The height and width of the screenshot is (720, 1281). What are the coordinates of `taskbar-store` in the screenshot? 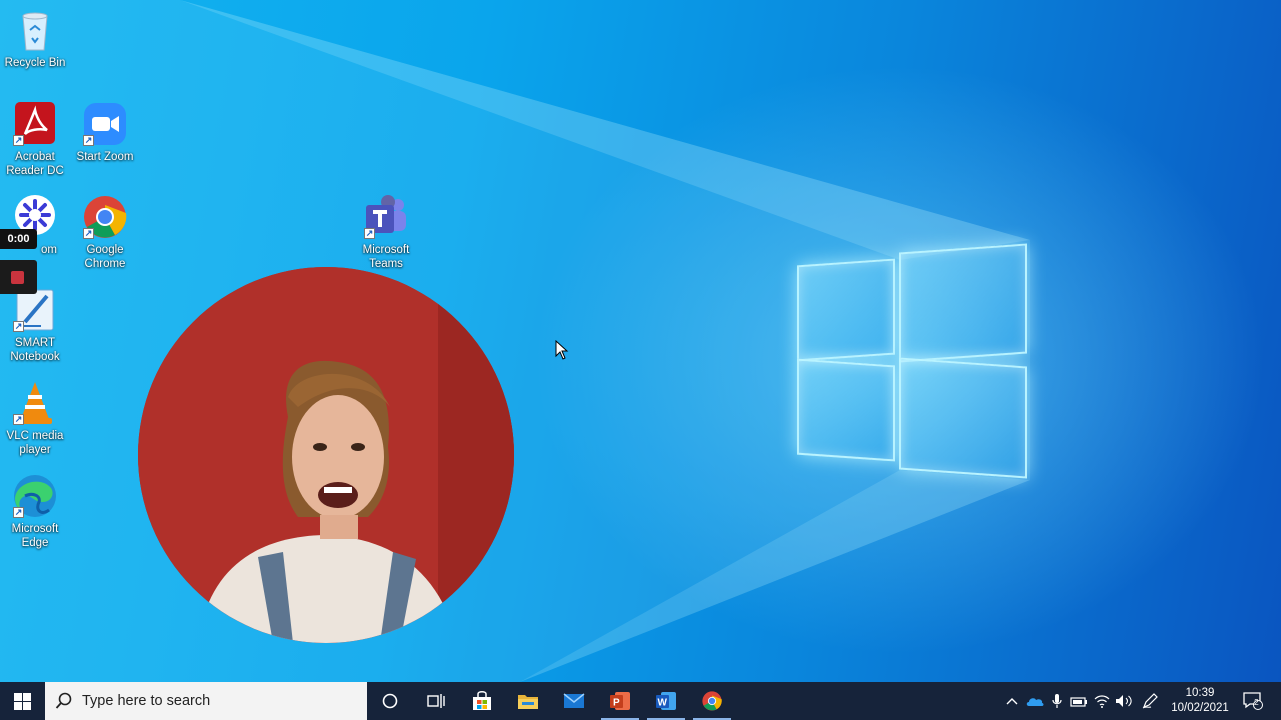 It's located at (482, 701).